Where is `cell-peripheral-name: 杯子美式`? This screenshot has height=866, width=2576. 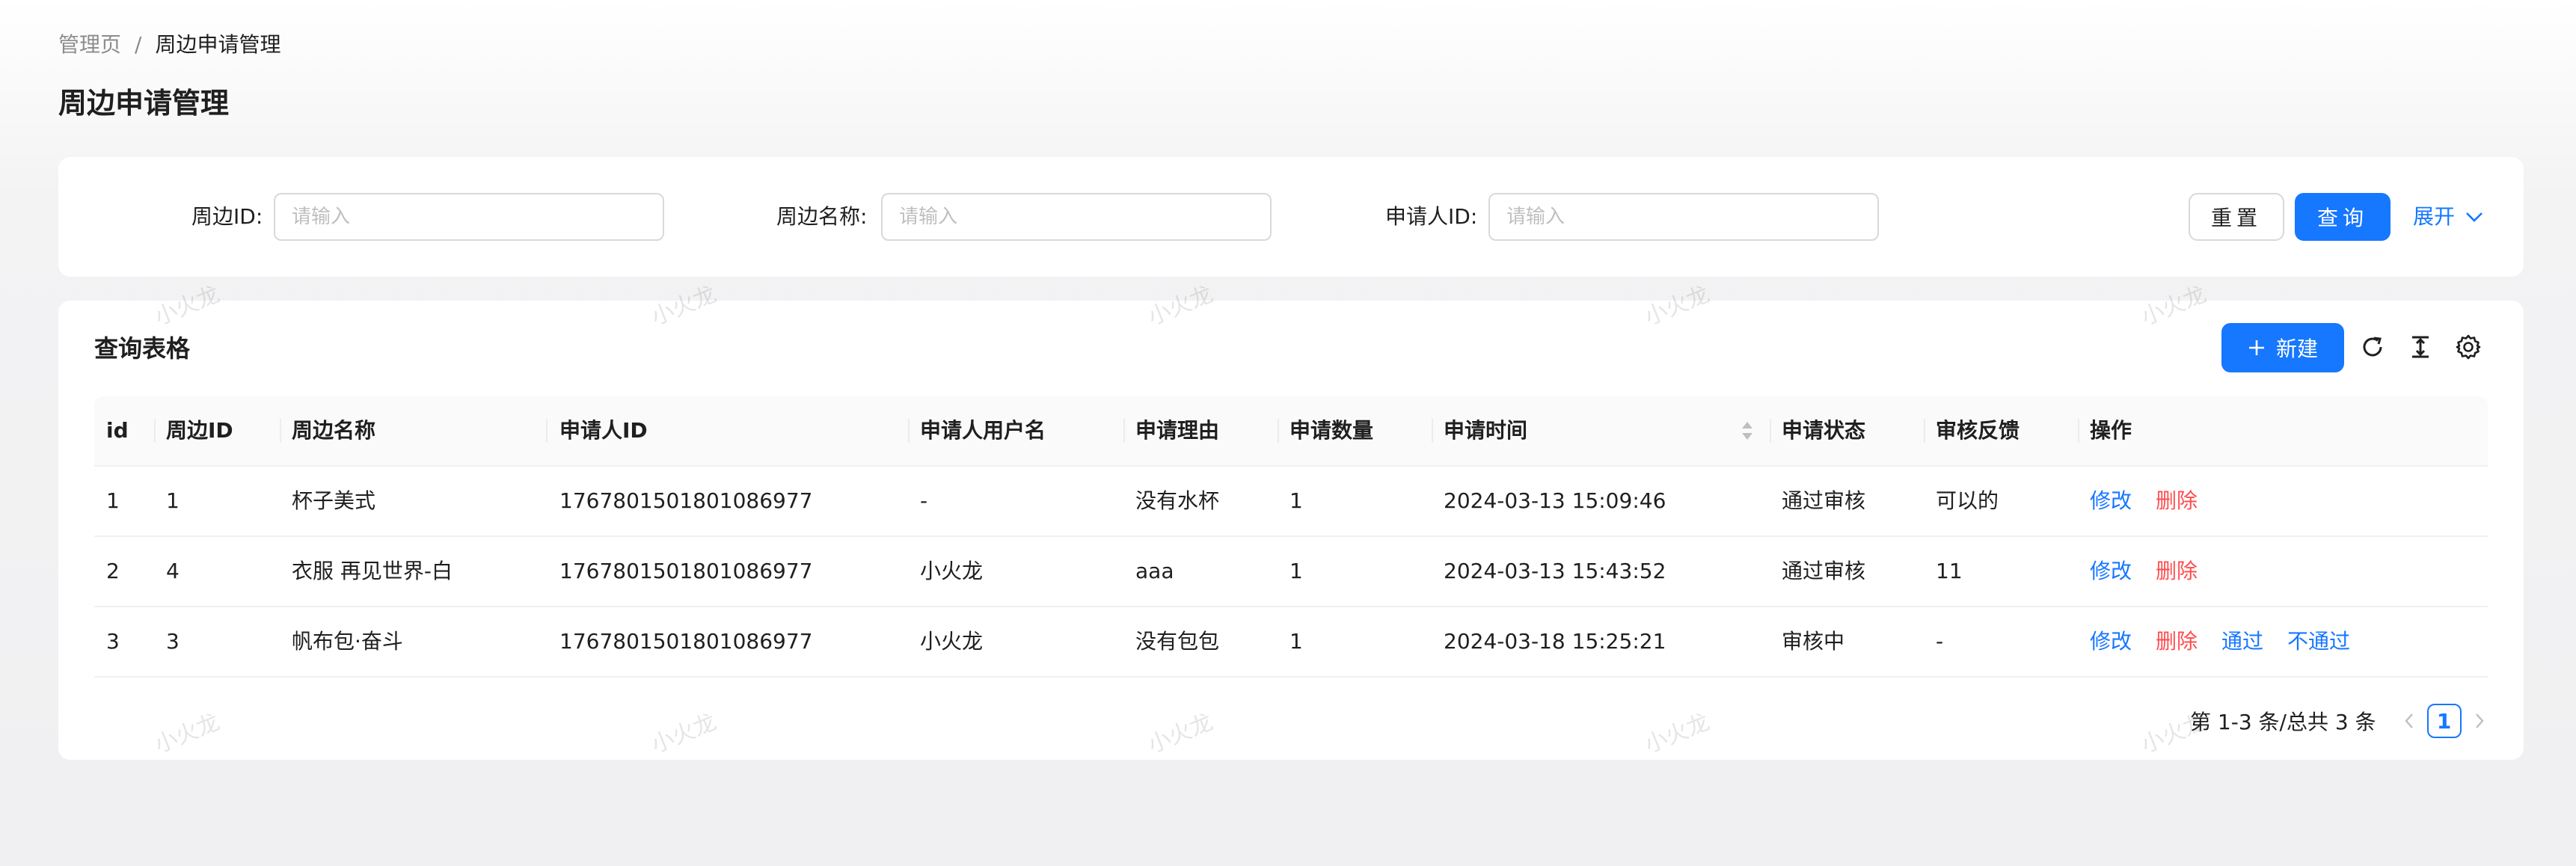
cell-peripheral-name: 杯子美式 is located at coordinates (334, 500).